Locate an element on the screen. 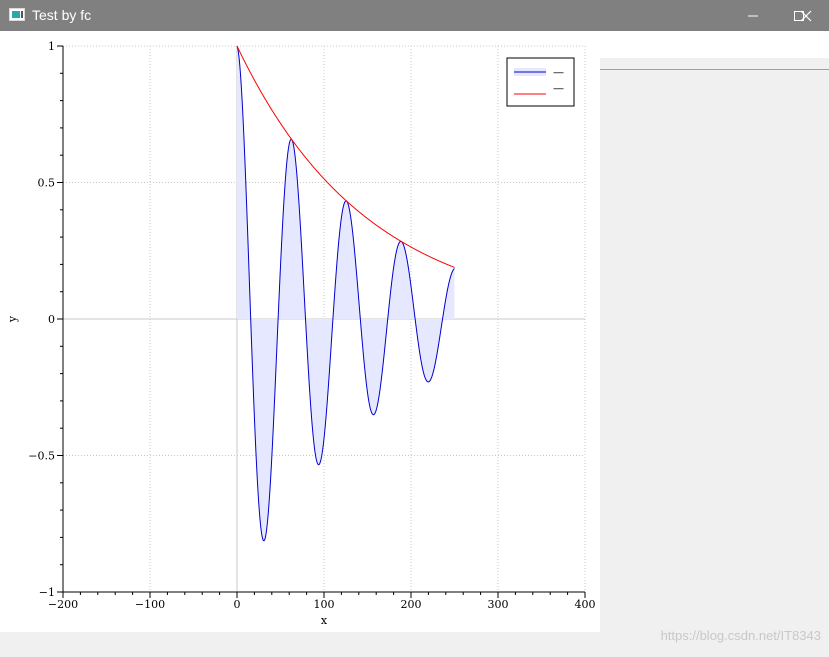 This screenshot has height=657, width=829. y-tick-label: 0.5 is located at coordinates (47, 183).